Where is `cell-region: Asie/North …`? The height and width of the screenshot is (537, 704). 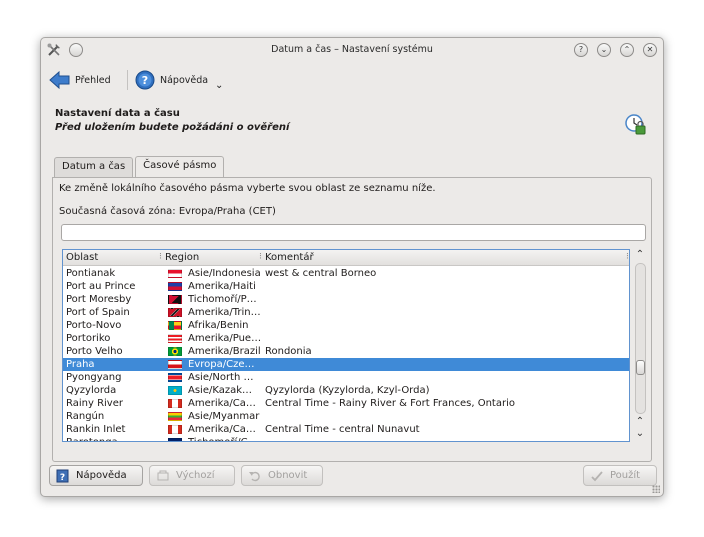 cell-region: Asie/North … is located at coordinates (221, 377).